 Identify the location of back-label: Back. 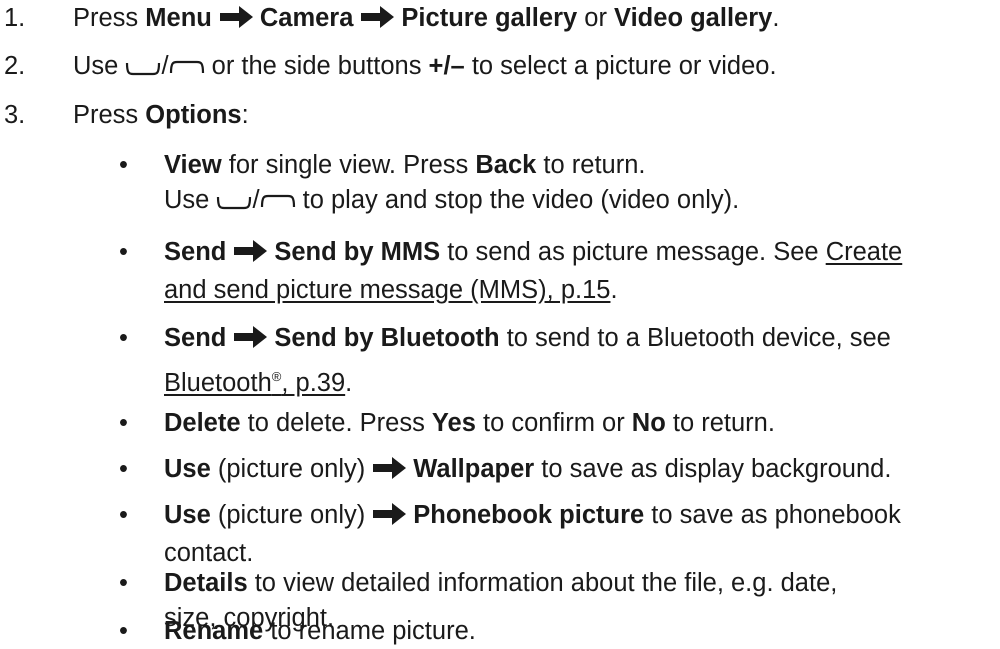
(506, 165).